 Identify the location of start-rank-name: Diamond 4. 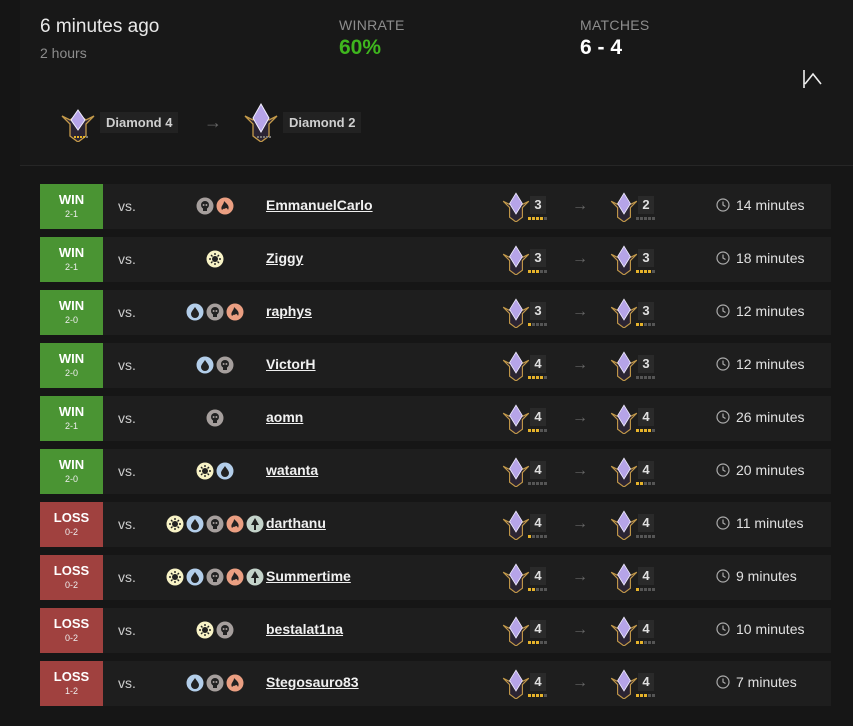
(139, 122).